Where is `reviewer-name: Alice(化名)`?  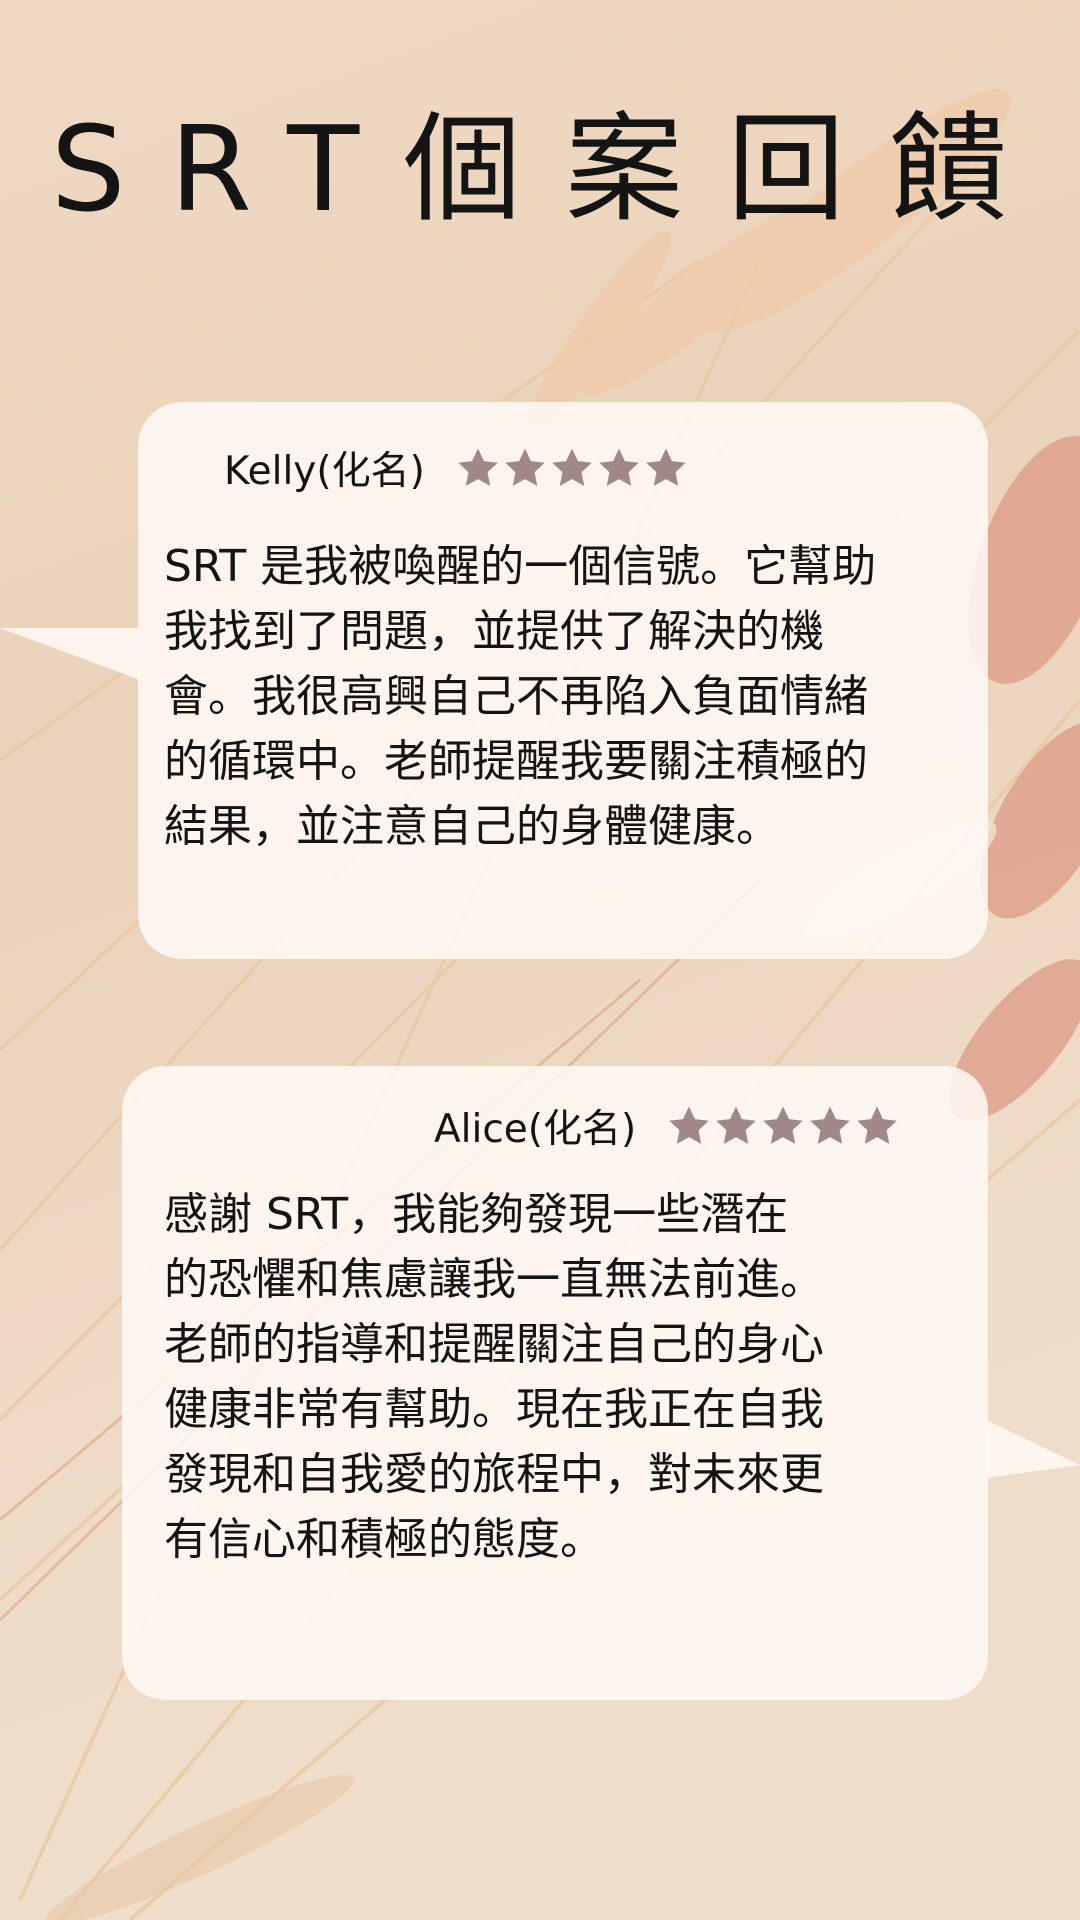 reviewer-name: Alice(化名) is located at coordinates (535, 1129).